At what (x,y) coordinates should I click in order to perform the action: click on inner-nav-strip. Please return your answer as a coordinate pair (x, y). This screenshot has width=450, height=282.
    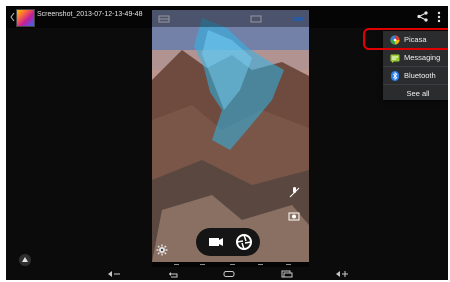
    Looking at the image, I should click on (230, 264).